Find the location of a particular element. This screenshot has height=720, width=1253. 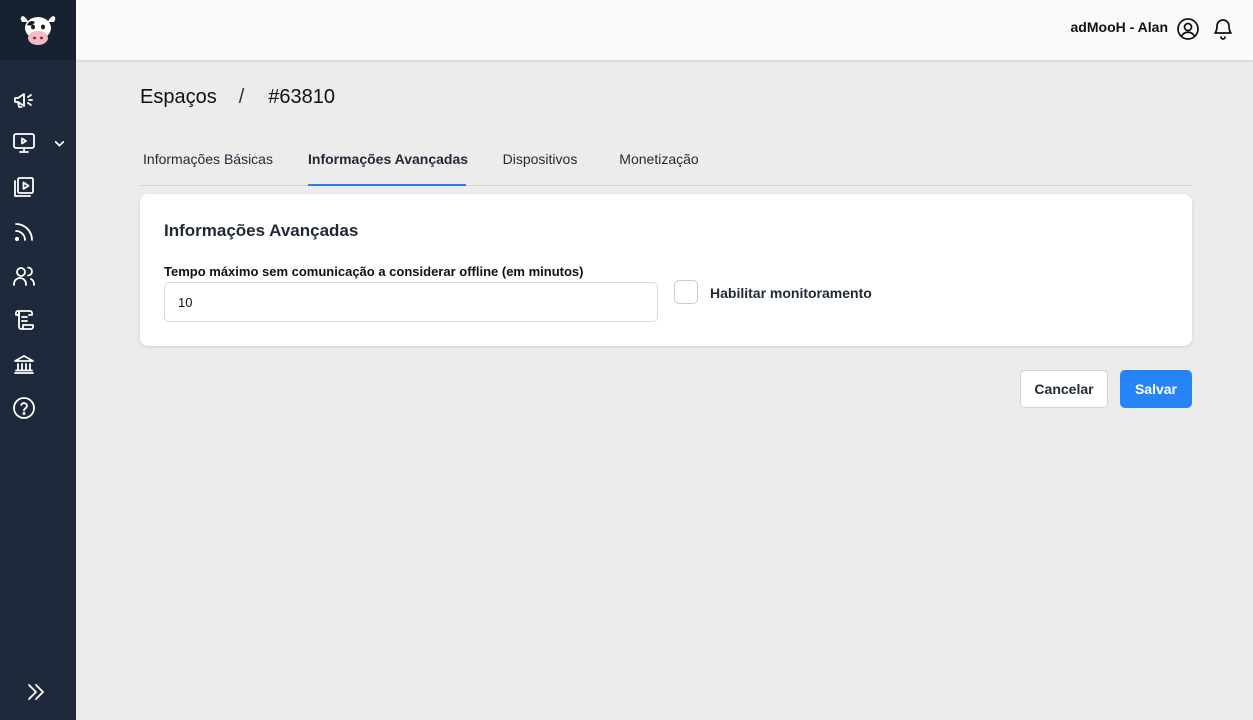

sidebar-item-playlists is located at coordinates (38, 187).